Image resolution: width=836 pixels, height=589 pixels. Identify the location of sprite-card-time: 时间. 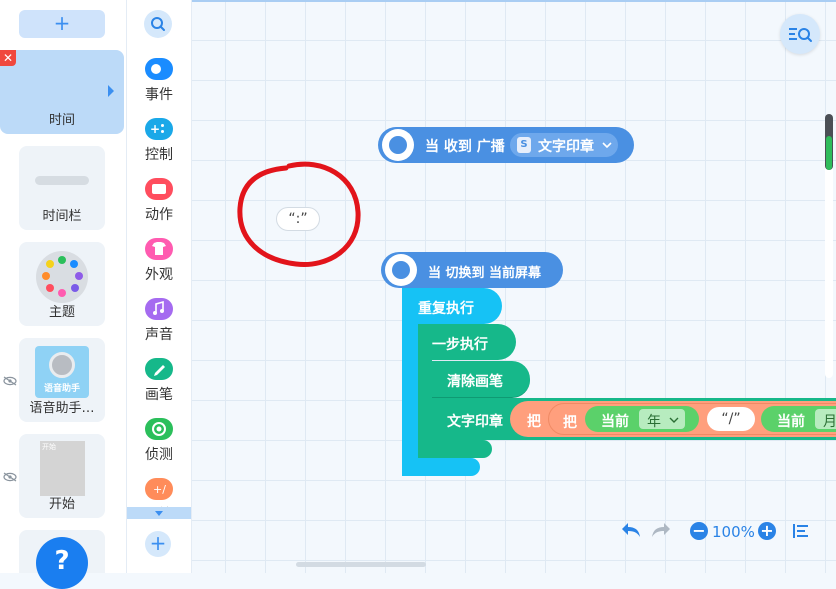
(62, 92).